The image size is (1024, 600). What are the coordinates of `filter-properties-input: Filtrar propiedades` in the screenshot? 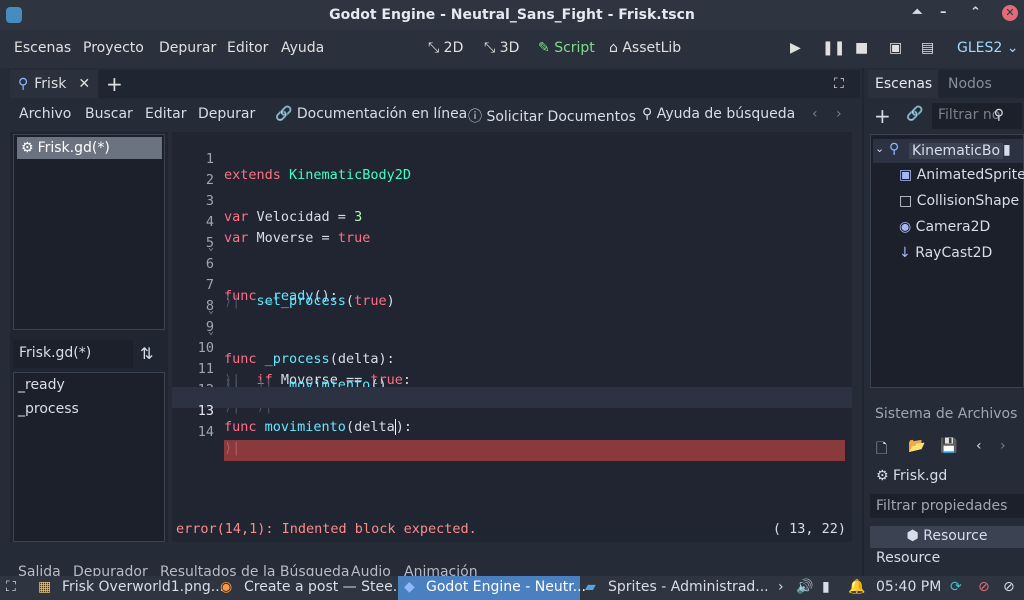 It's located at (947, 506).